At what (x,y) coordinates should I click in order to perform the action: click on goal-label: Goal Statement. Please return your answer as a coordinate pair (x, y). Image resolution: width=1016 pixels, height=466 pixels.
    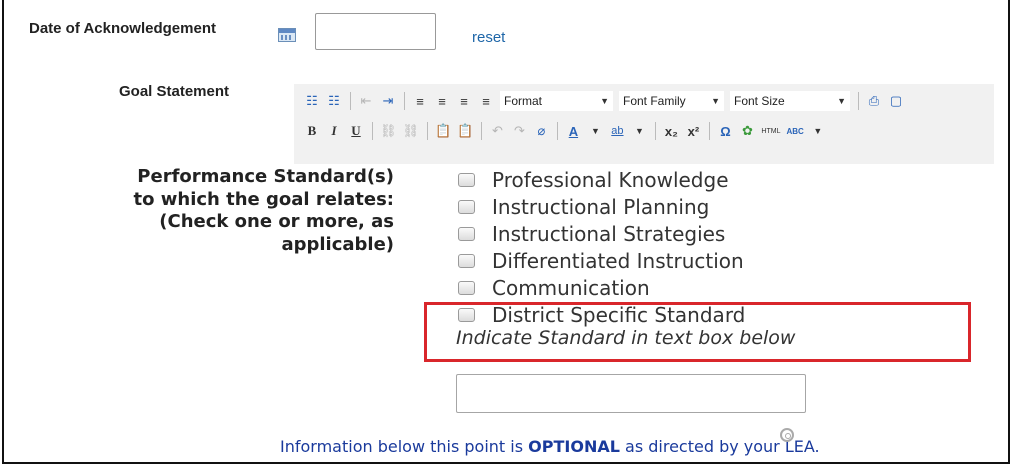
    Looking at the image, I should click on (174, 91).